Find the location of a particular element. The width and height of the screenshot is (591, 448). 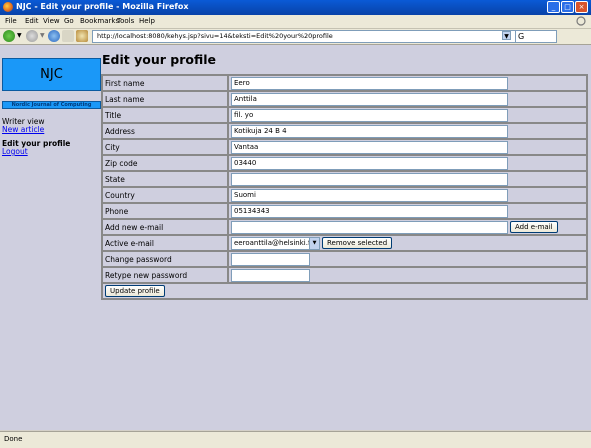

add-email-label: Add new e-mail is located at coordinates (165, 227).